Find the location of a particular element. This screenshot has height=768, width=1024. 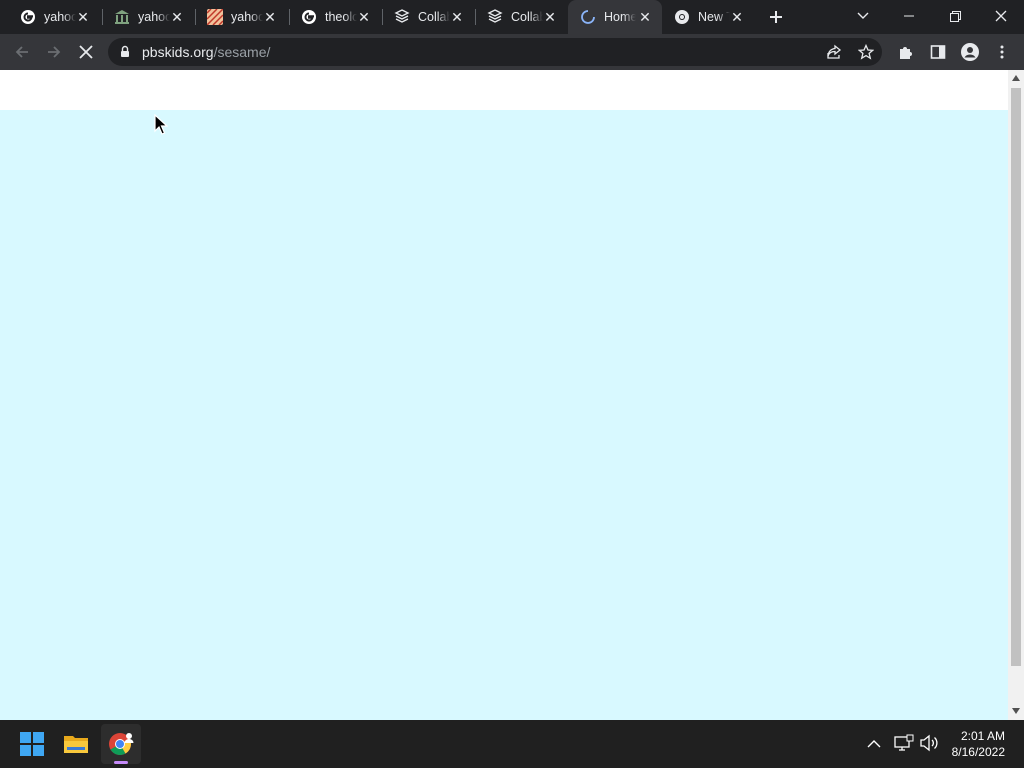

scrollbar-thumb is located at coordinates (1016, 377).